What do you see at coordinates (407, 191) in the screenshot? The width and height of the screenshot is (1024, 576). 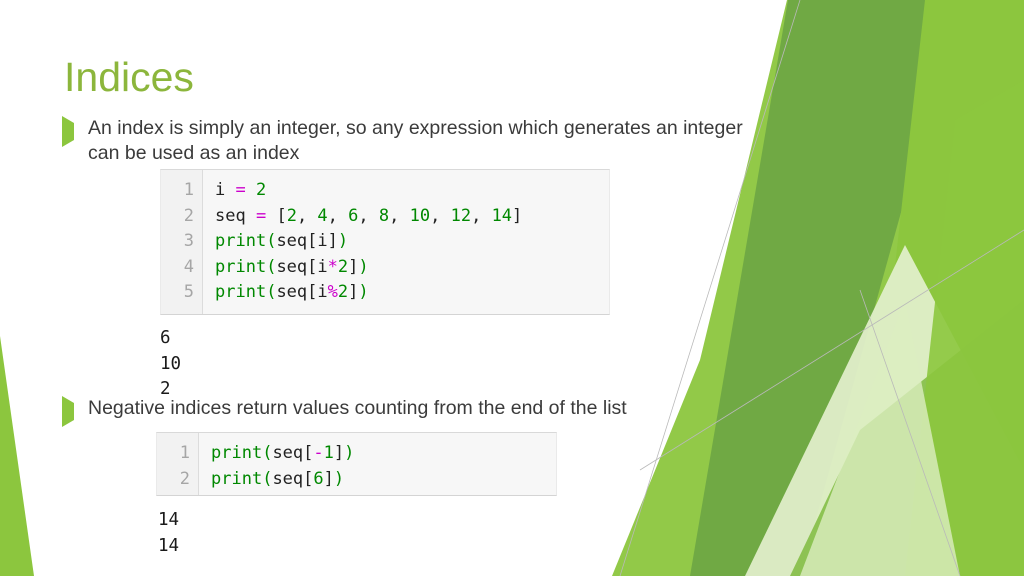 I see `code-line: i = 2` at bounding box center [407, 191].